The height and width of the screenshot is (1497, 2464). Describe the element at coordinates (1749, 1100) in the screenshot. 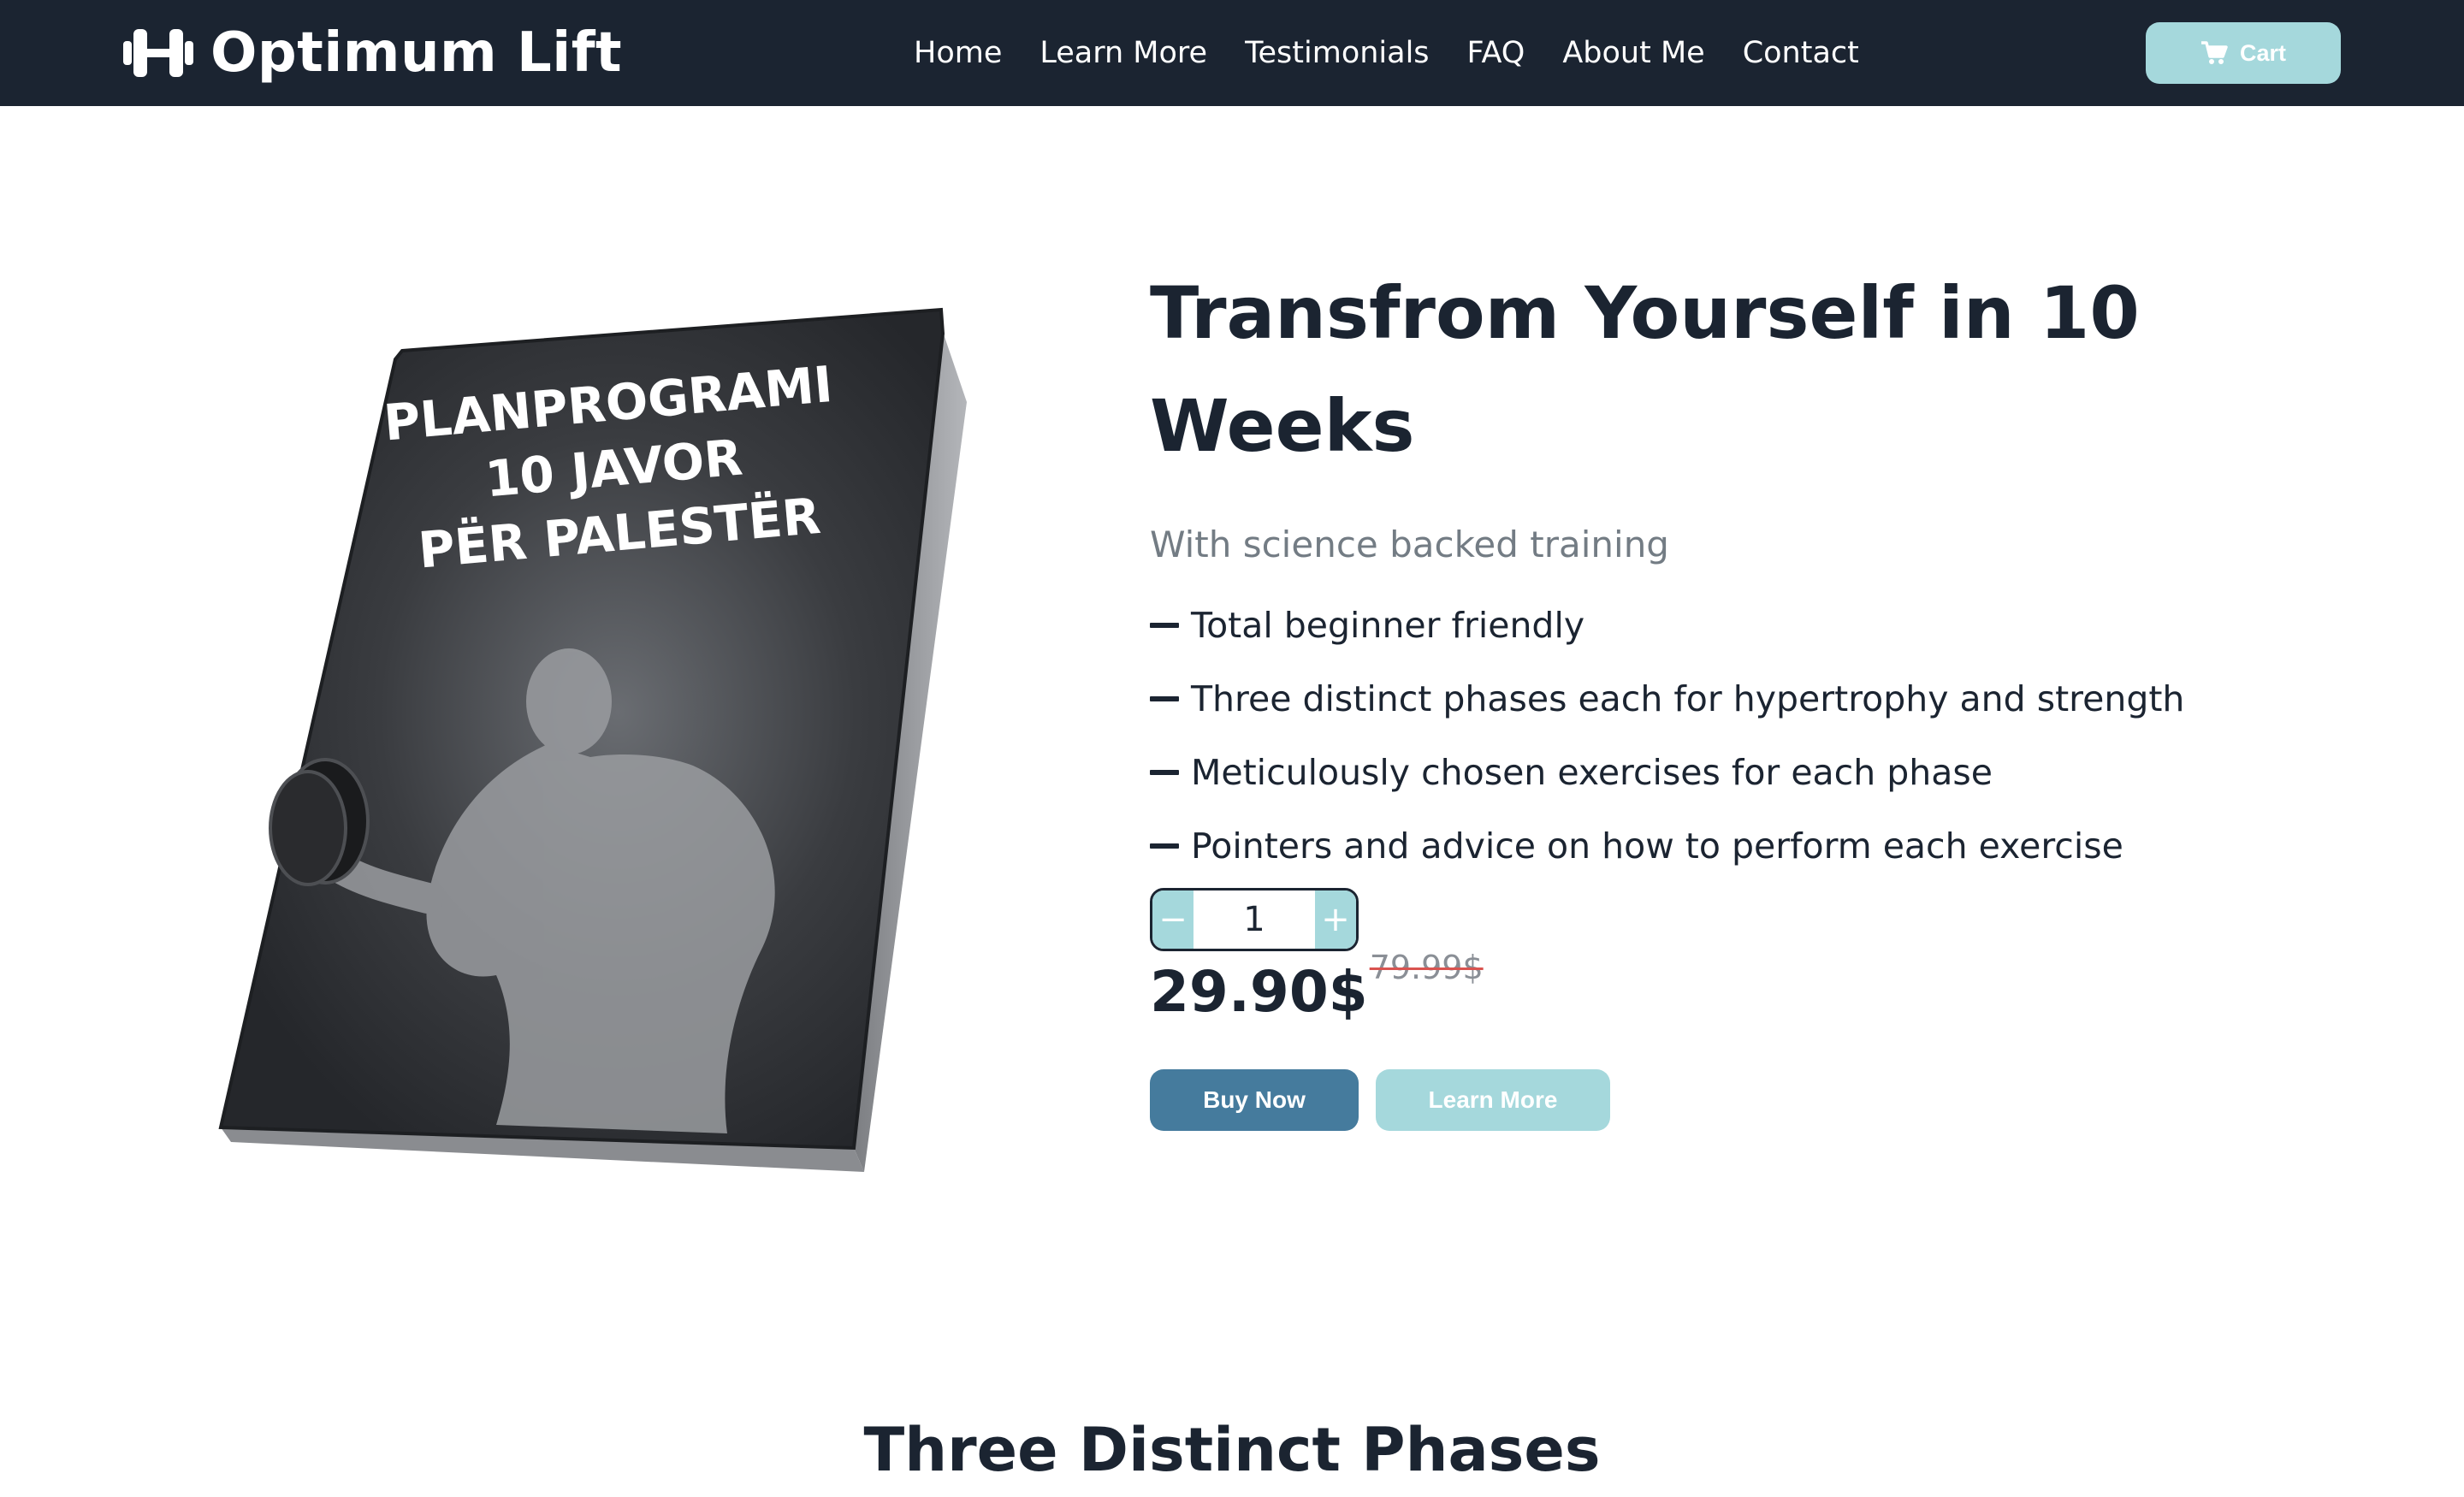

I see `product-actions: Buy Now Learn More` at that location.